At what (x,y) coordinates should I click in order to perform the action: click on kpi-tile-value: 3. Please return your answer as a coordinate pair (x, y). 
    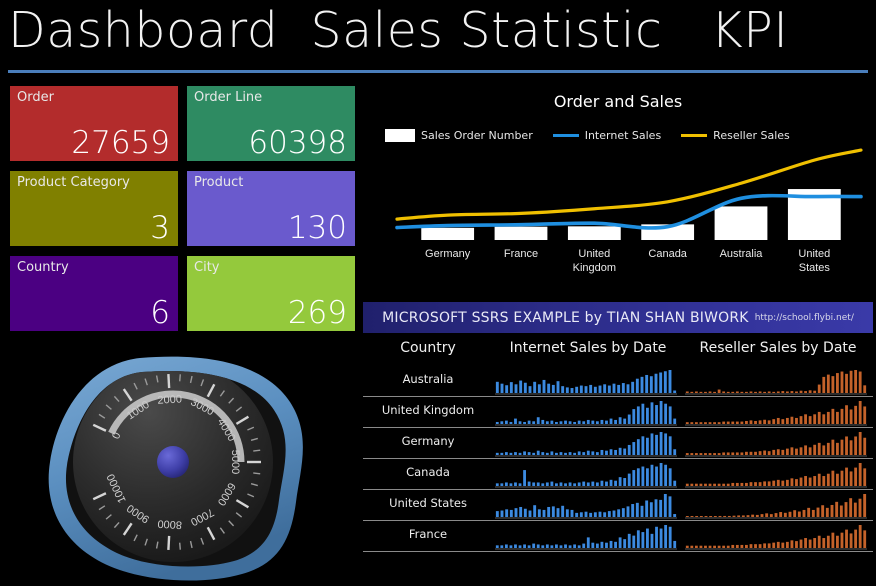
    Looking at the image, I should click on (160, 228).